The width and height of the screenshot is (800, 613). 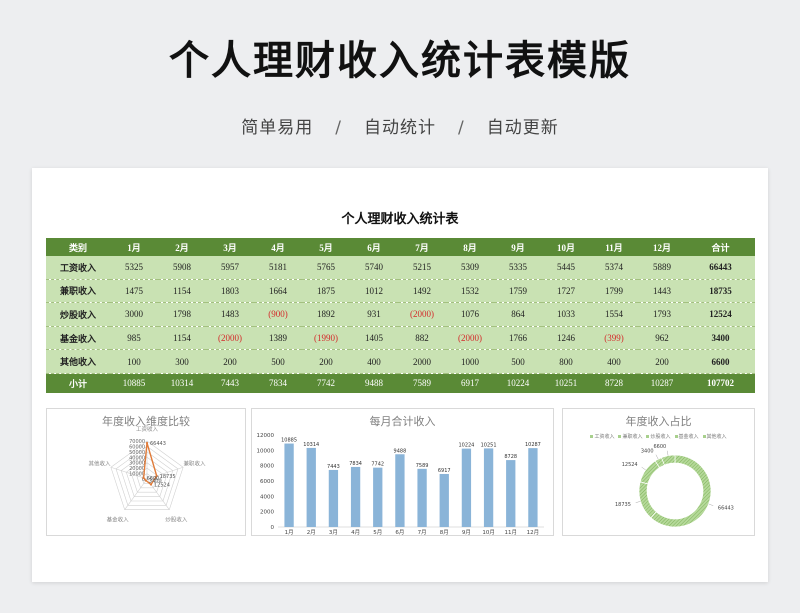 I want to click on table-cell: 962, so click(x=662, y=338).